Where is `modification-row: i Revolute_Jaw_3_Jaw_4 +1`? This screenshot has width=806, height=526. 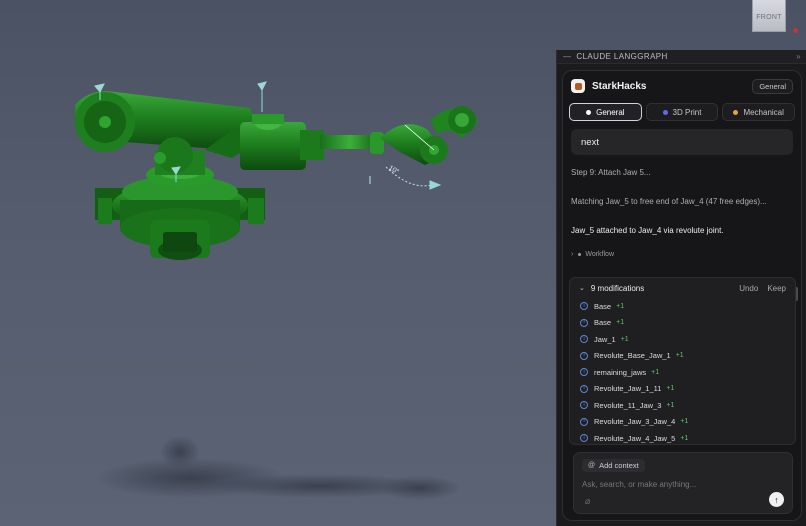 modification-row: i Revolute_Jaw_3_Jaw_4 +1 is located at coordinates (682, 422).